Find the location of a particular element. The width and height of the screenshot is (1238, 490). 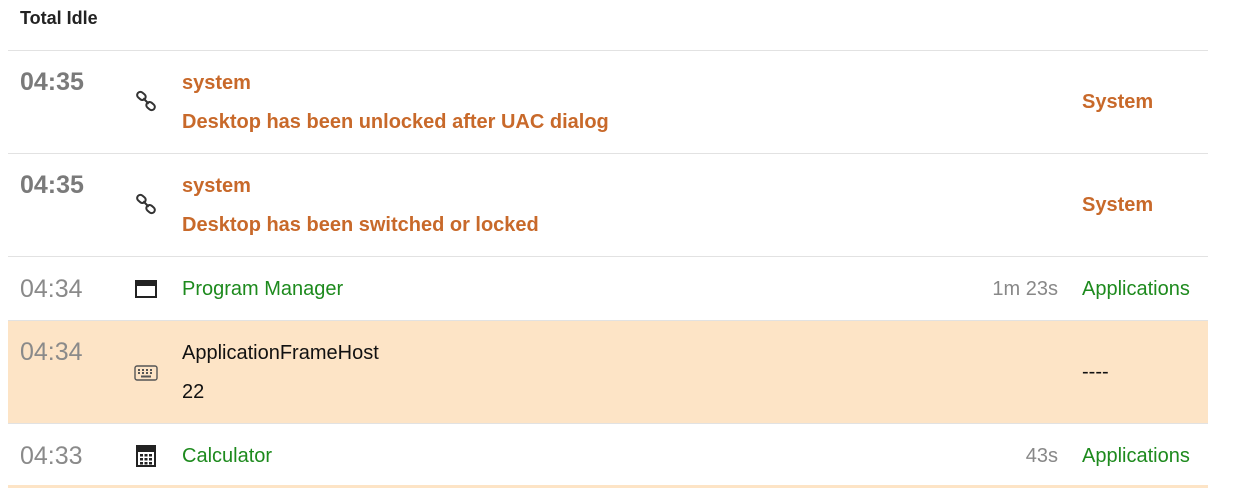

window-icon is located at coordinates (146, 289).